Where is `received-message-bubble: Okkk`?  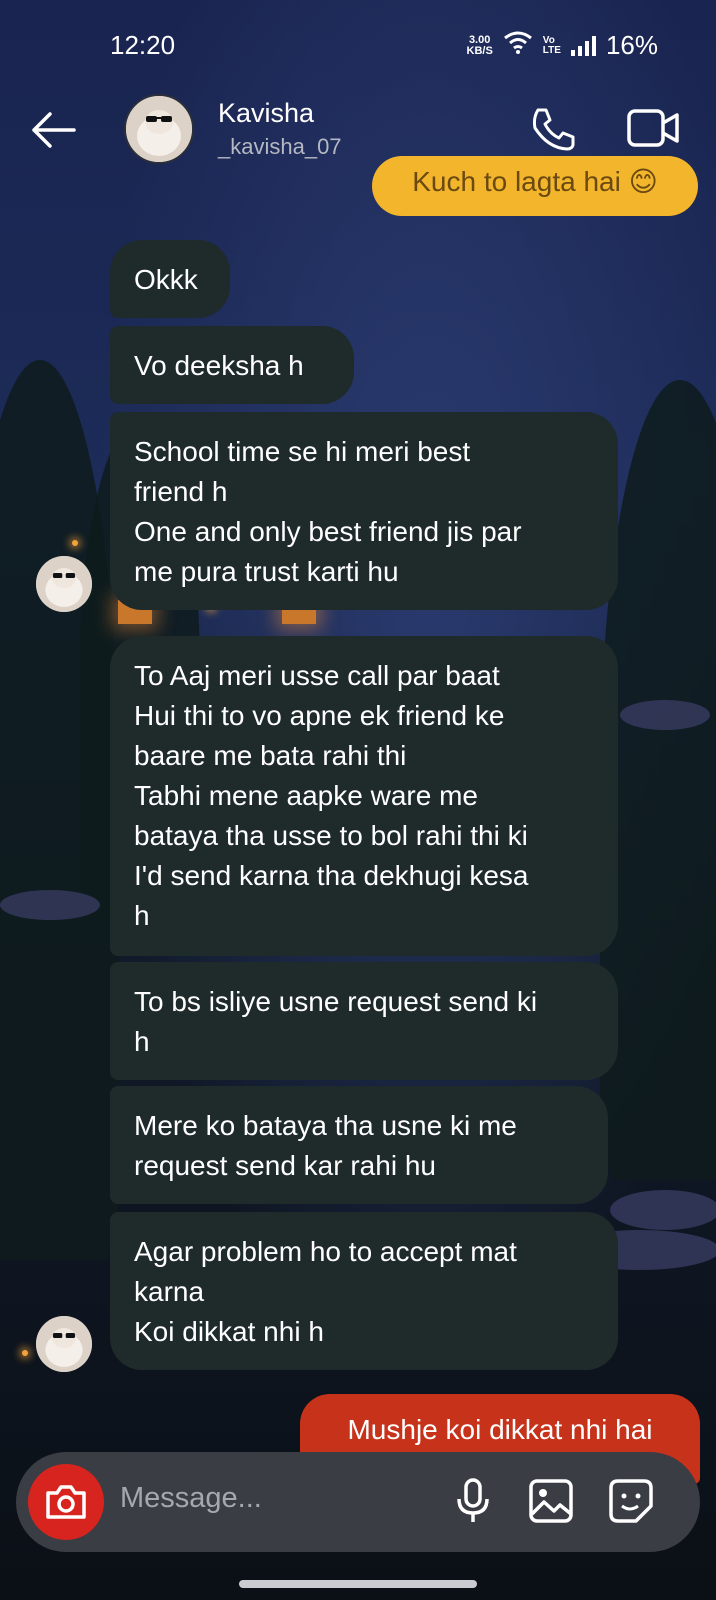 received-message-bubble: Okkk is located at coordinates (170, 279).